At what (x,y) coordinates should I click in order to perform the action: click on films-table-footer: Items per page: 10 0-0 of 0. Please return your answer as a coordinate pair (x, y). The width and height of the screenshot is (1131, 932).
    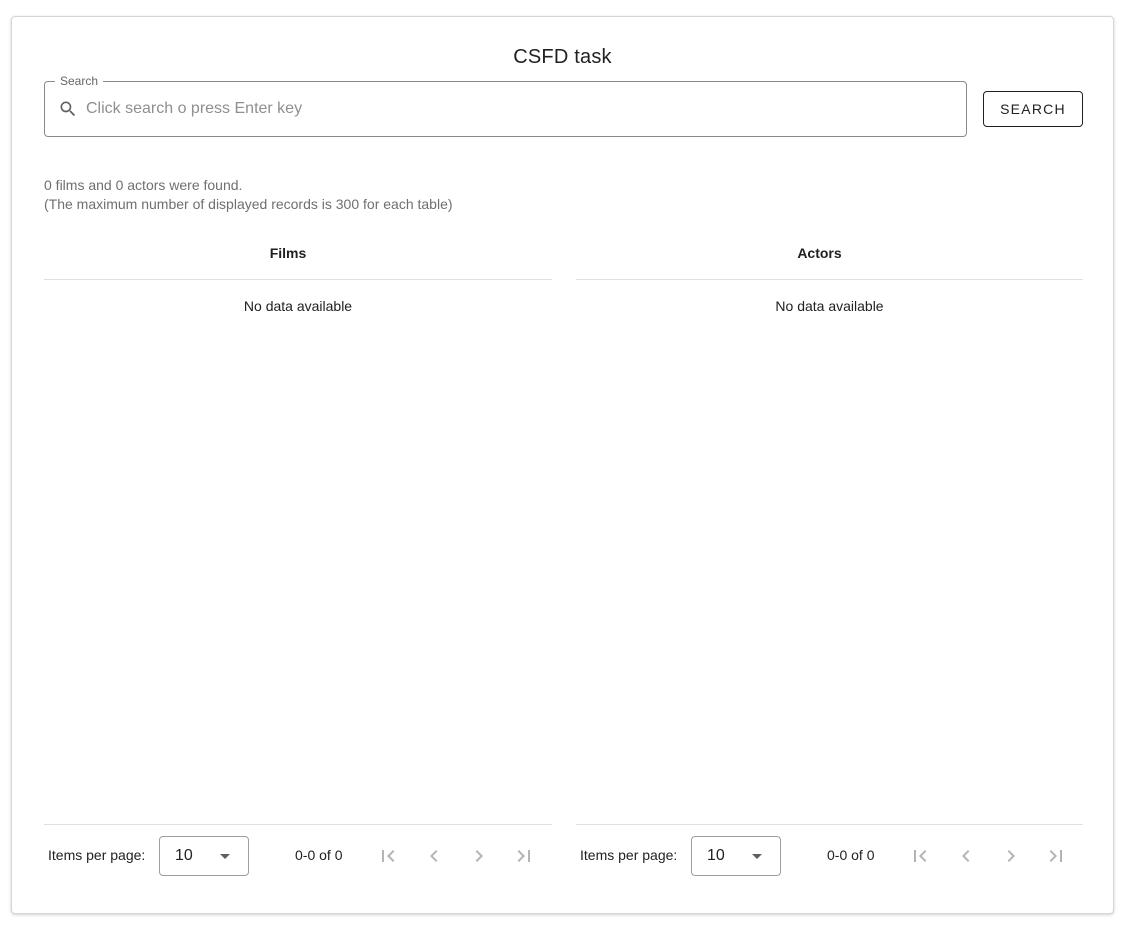
    Looking at the image, I should click on (298, 855).